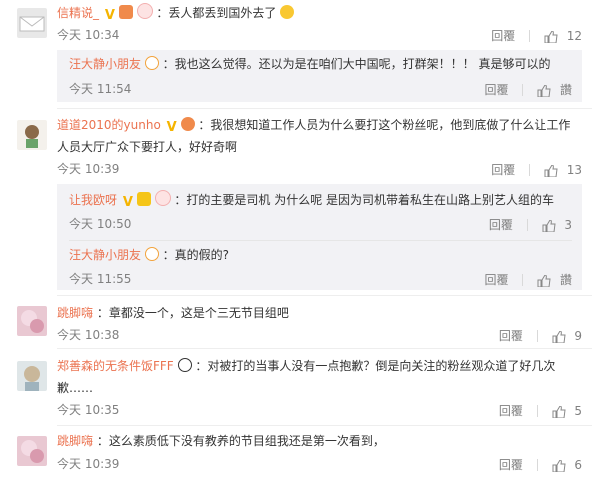  I want to click on comment-time: 今天 10:38, so click(88, 335).